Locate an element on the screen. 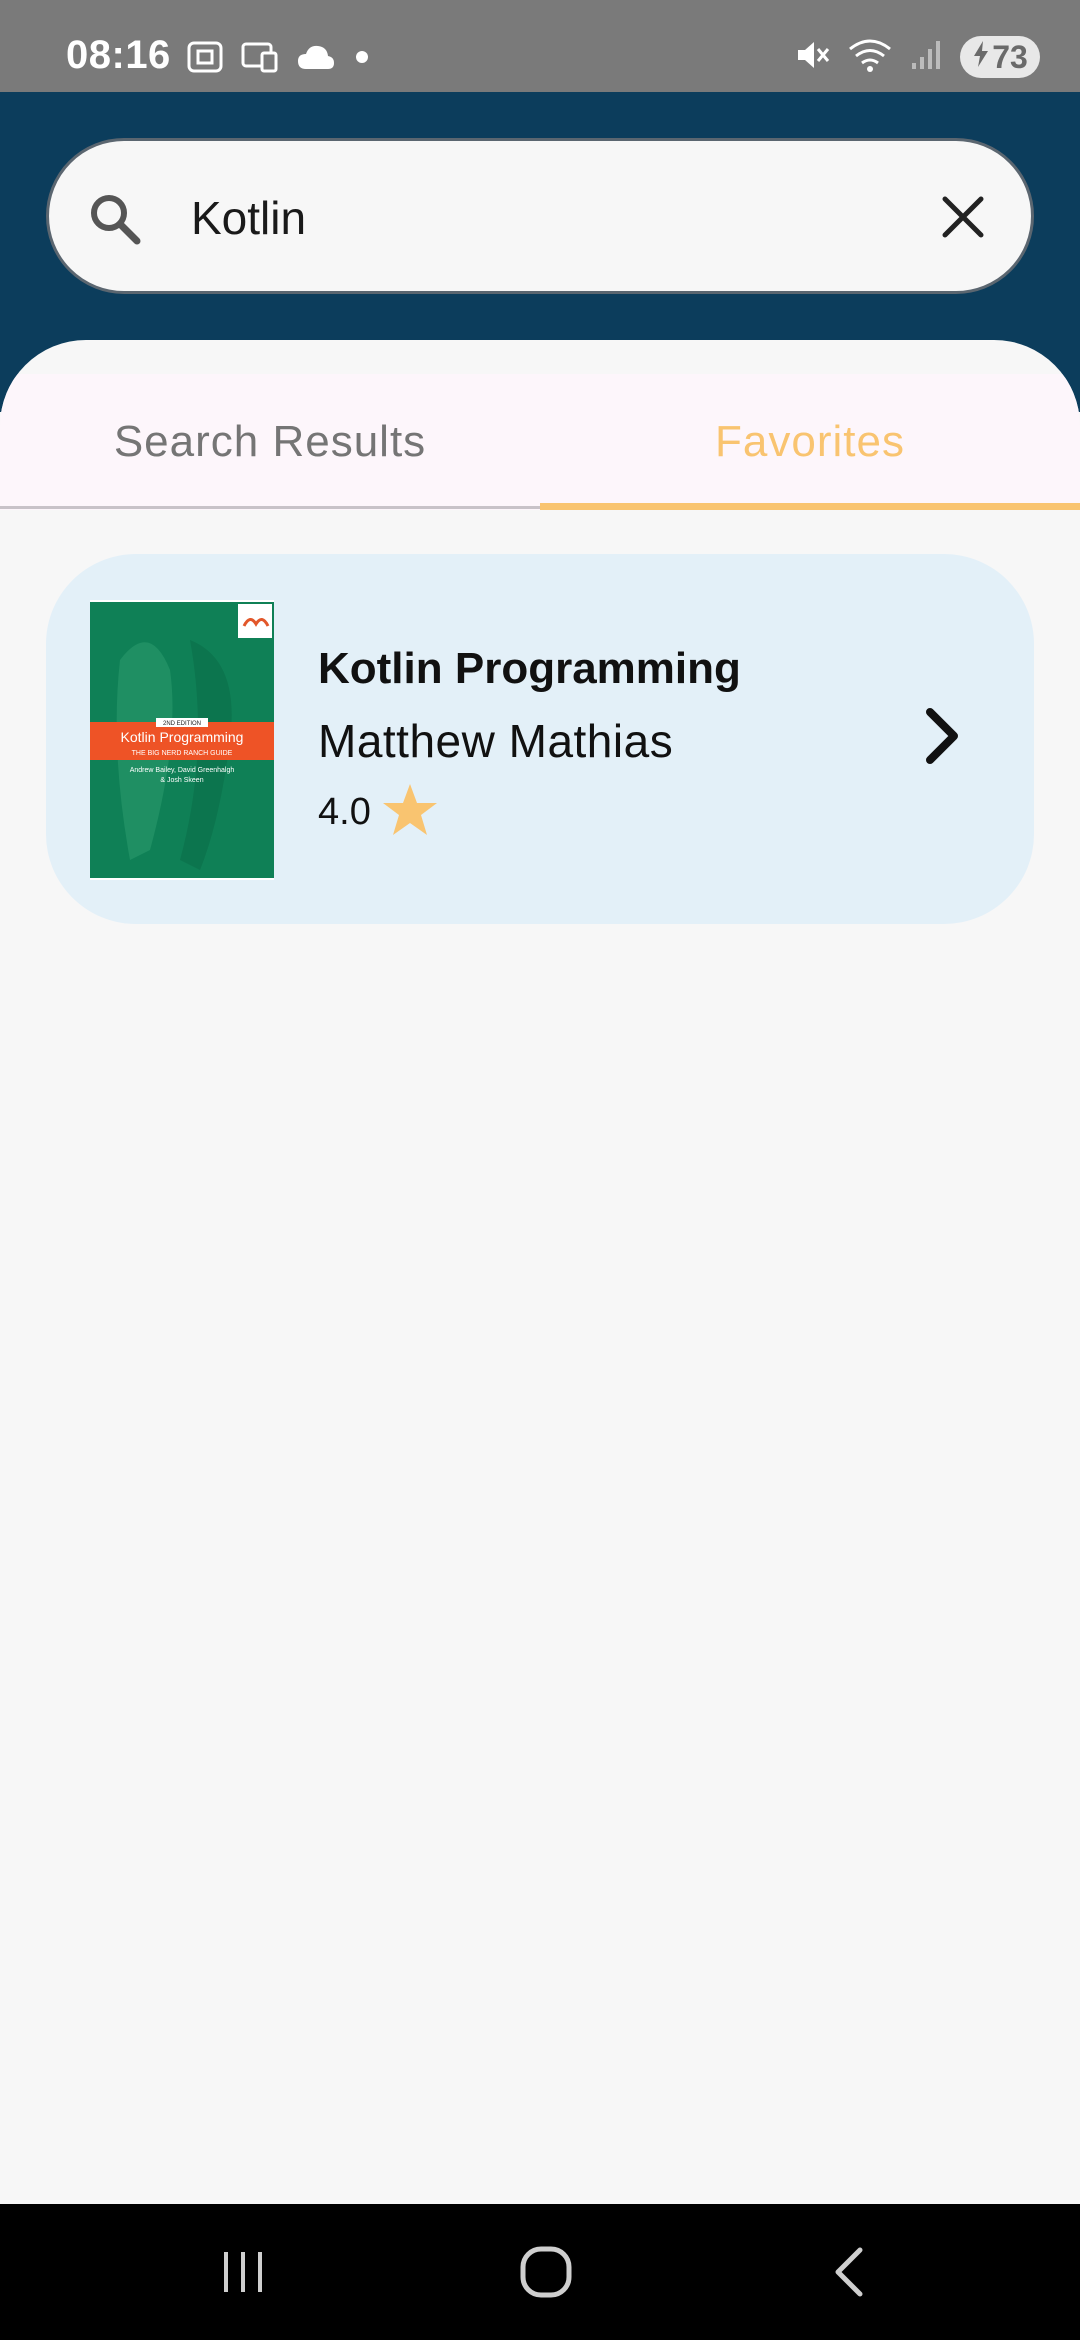 This screenshot has width=1080, height=2340. tab-favorites: Favorites is located at coordinates (810, 442).